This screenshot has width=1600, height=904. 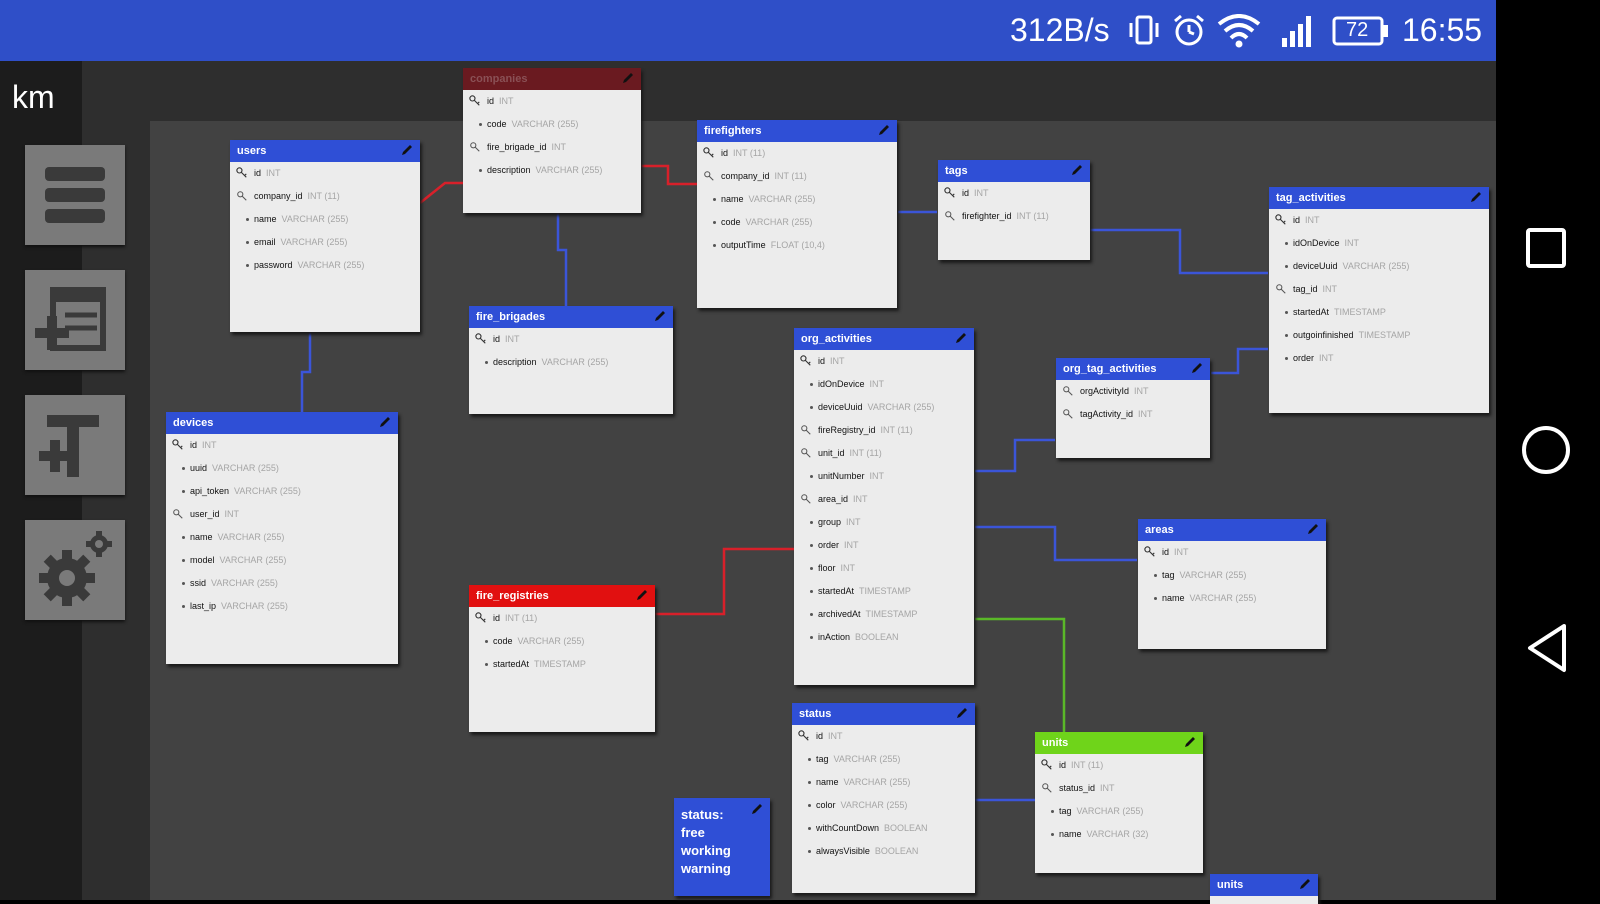 I want to click on table-field-row: archivedAt TIMESTAMP, so click(x=884, y=614).